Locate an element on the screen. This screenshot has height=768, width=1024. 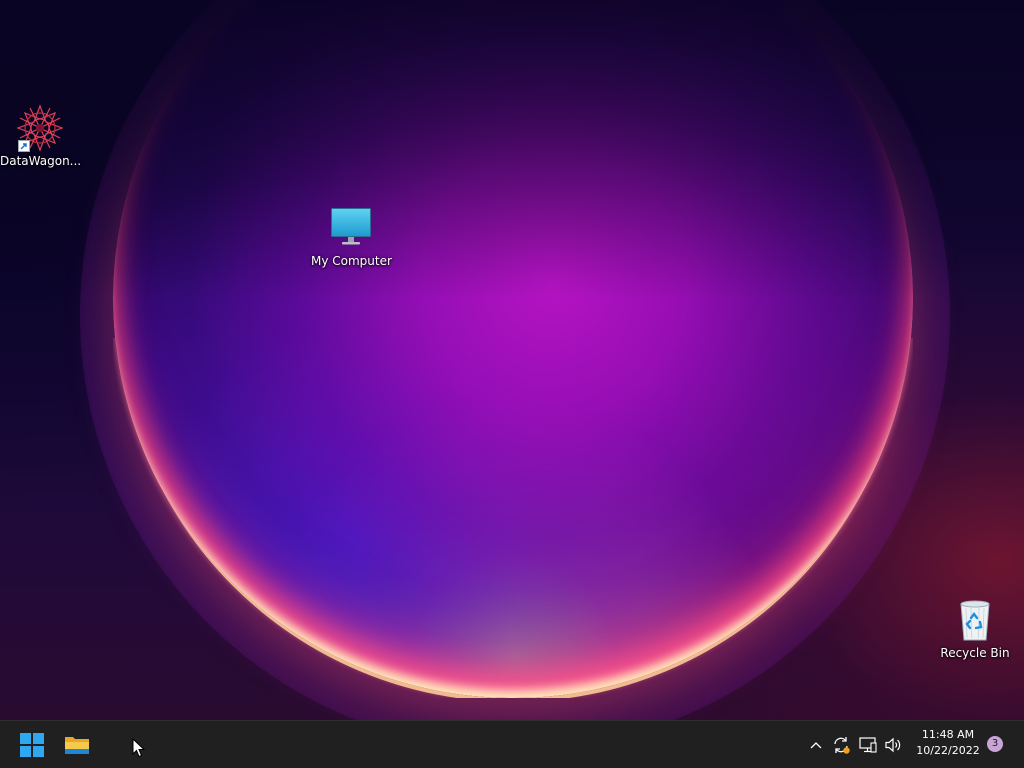
taskbar-clock: 11:48 AM 10/22/2022 is located at coordinates (948, 745).